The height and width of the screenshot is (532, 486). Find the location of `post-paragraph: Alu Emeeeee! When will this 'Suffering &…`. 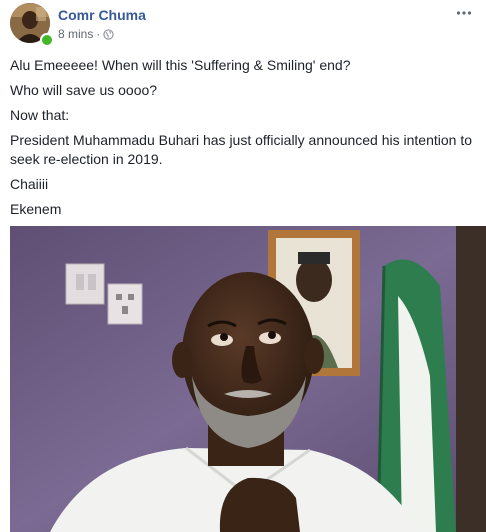

post-paragraph: Alu Emeeeee! When will this 'Suffering &… is located at coordinates (180, 65).